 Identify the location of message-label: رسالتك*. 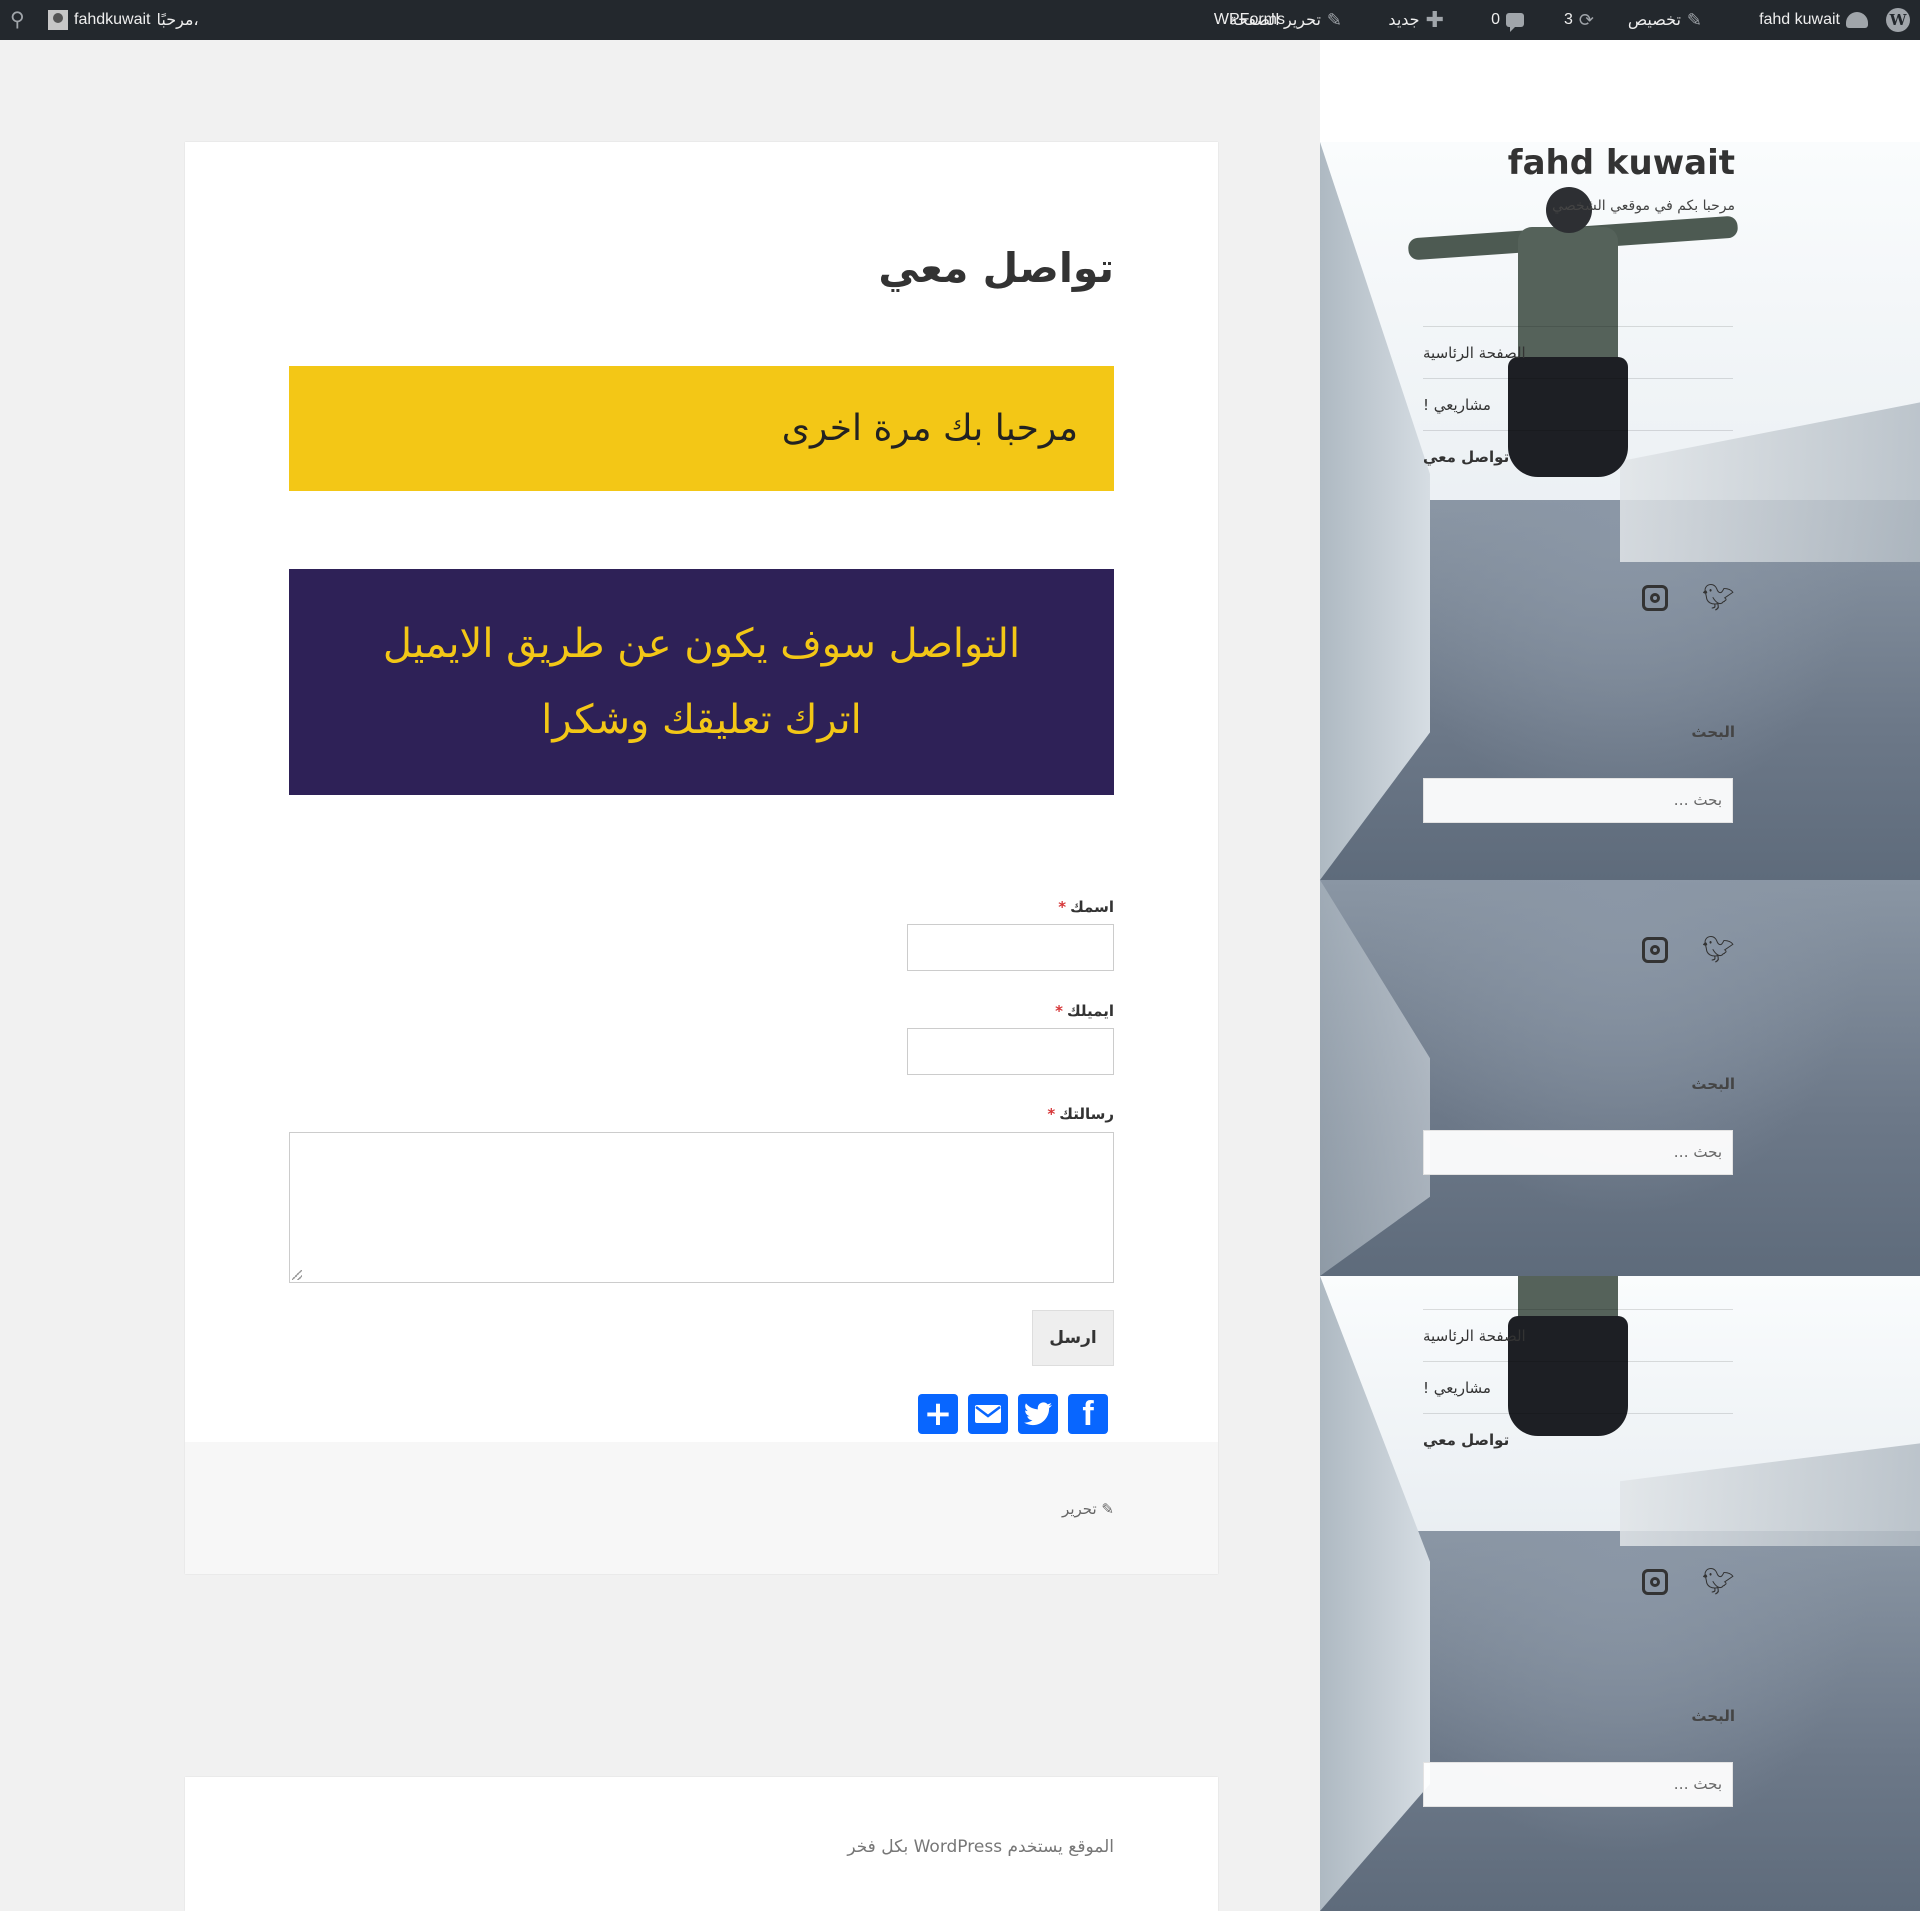
(1080, 1114).